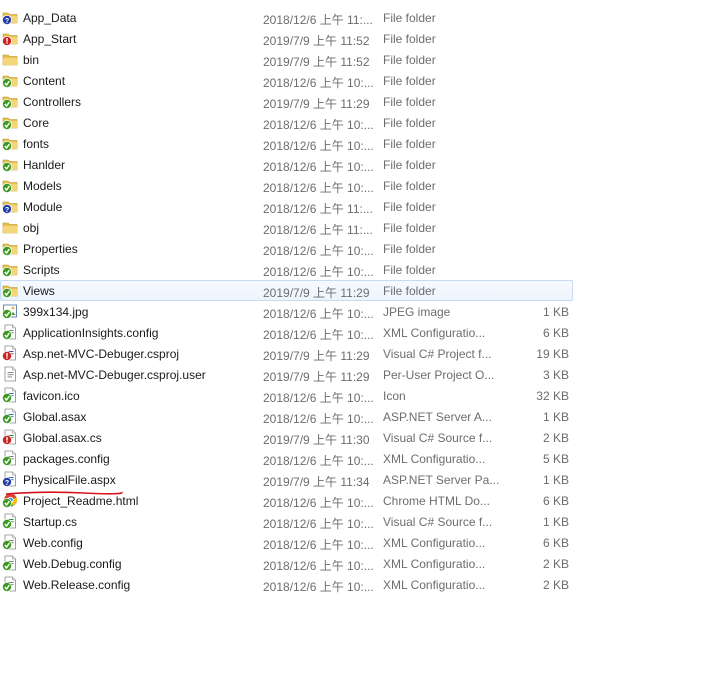 The height and width of the screenshot is (673, 702). I want to click on list-item: ? App_Data 2018/12/6 上午 11:... File folder, so click(351, 17).